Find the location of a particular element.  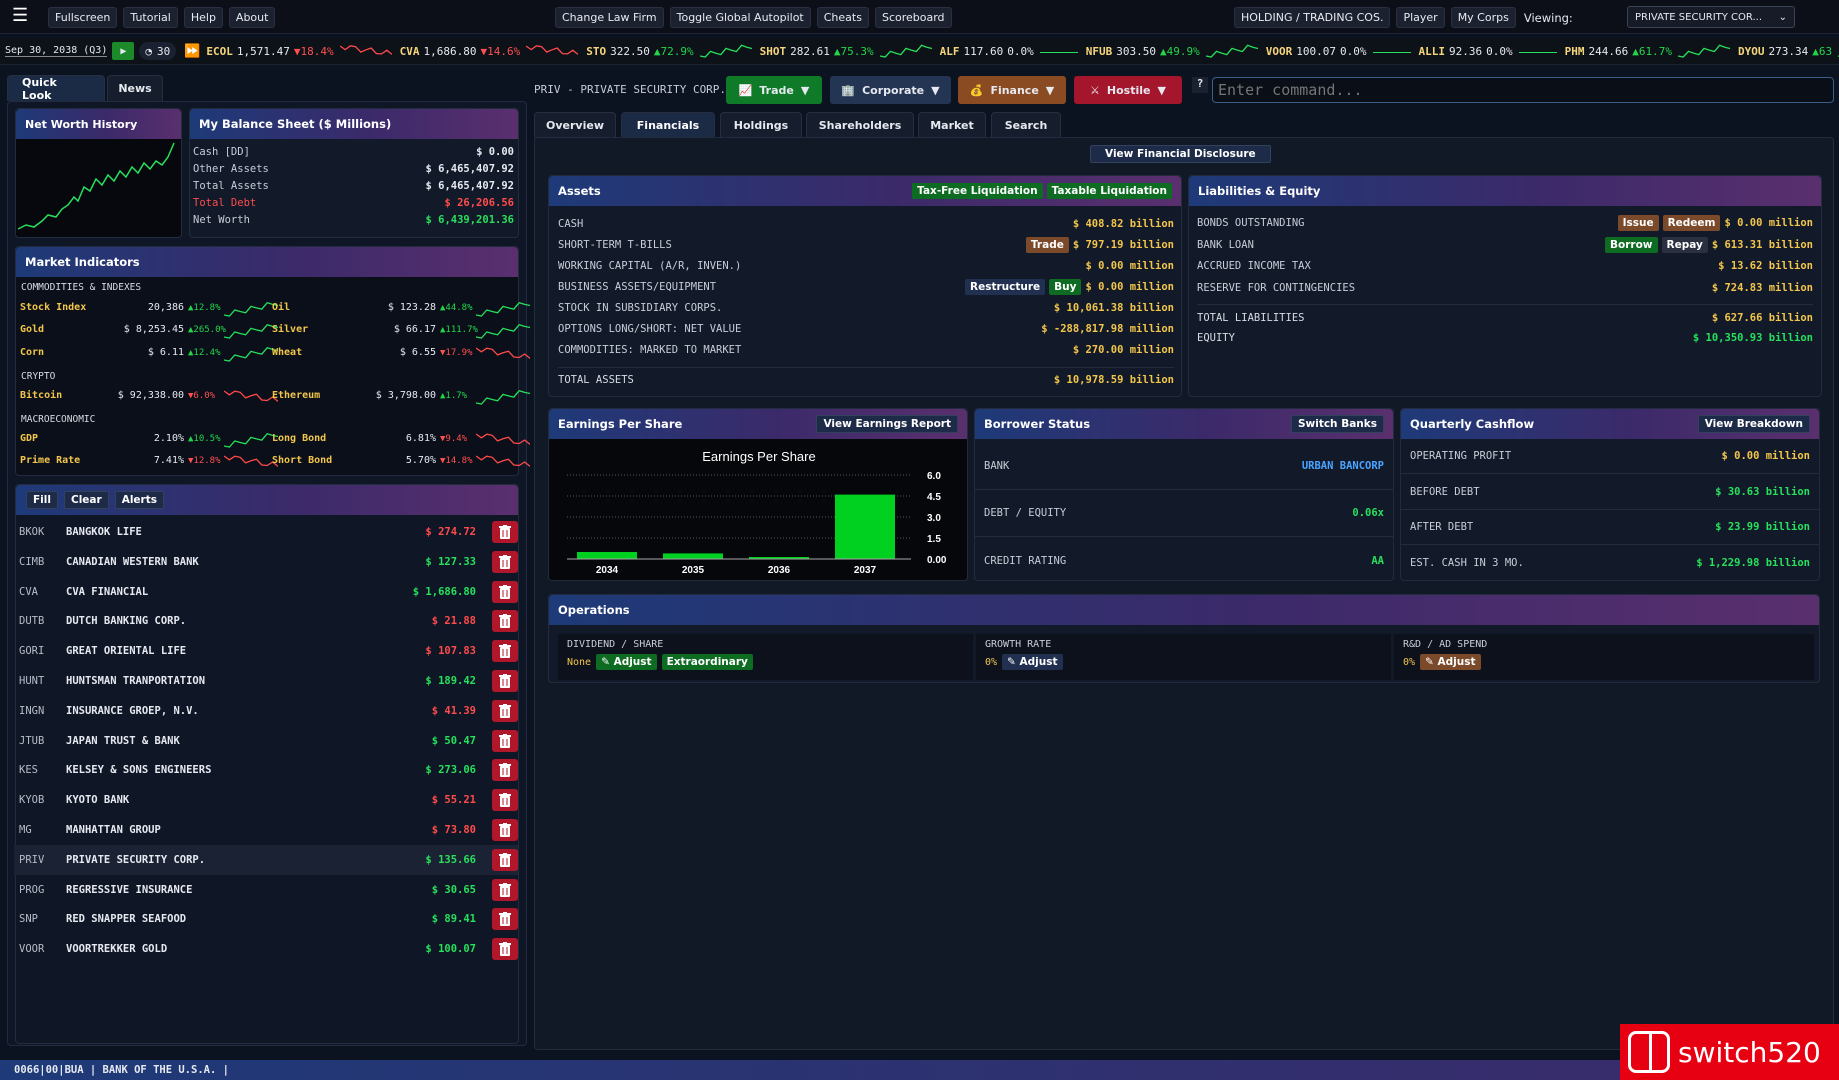

market-indicators-title: Market Indicators is located at coordinates (267, 262).